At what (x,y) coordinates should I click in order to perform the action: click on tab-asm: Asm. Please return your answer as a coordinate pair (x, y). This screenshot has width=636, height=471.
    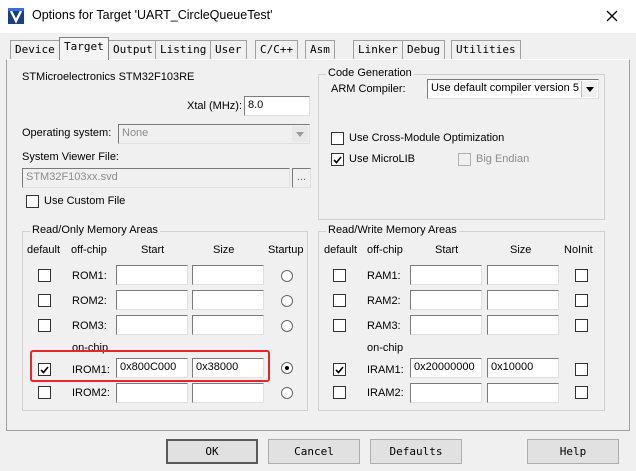
    Looking at the image, I should click on (320, 49).